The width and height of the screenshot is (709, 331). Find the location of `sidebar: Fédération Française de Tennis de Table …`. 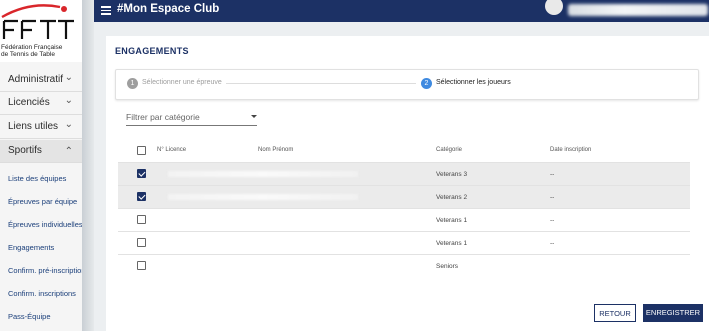

sidebar: Fédération Française de Tennis de Table … is located at coordinates (44, 165).